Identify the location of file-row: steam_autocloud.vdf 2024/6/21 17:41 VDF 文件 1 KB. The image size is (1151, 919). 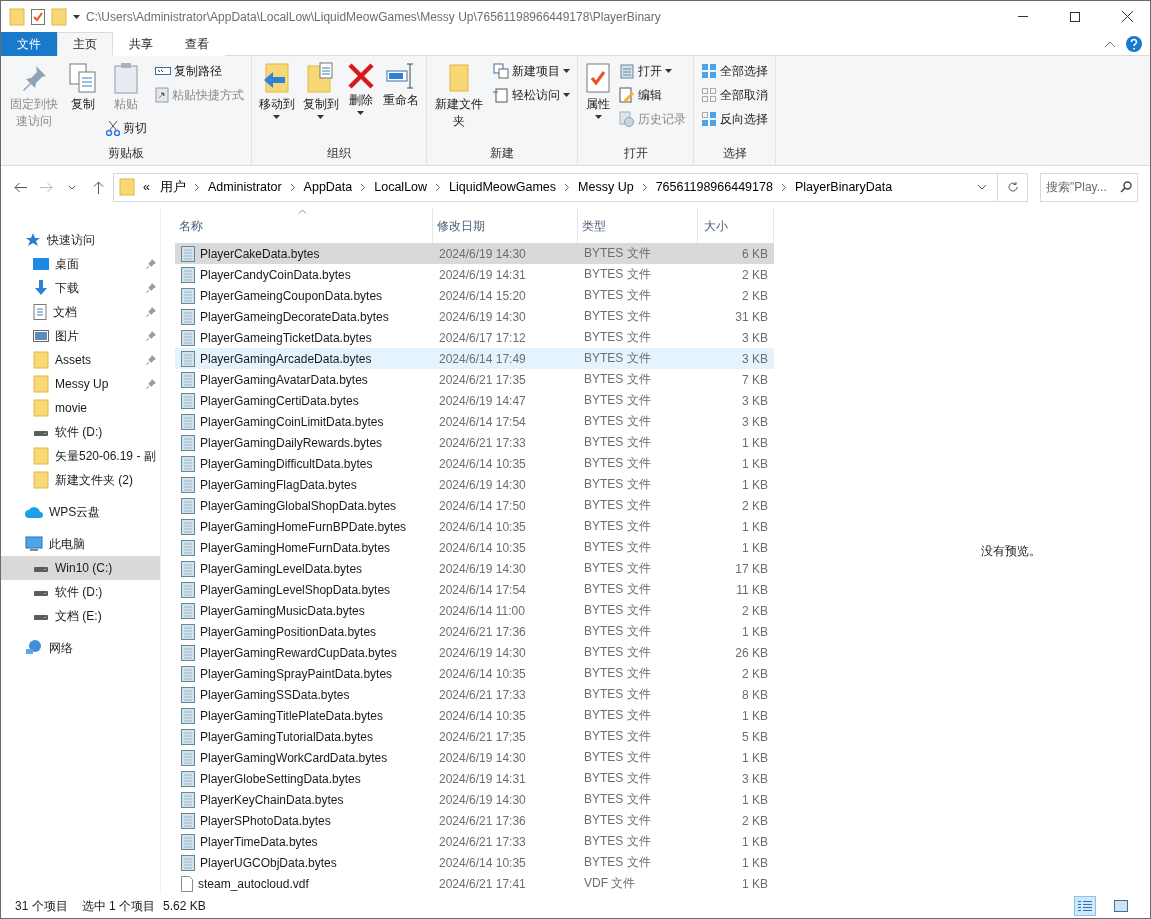
(474, 883).